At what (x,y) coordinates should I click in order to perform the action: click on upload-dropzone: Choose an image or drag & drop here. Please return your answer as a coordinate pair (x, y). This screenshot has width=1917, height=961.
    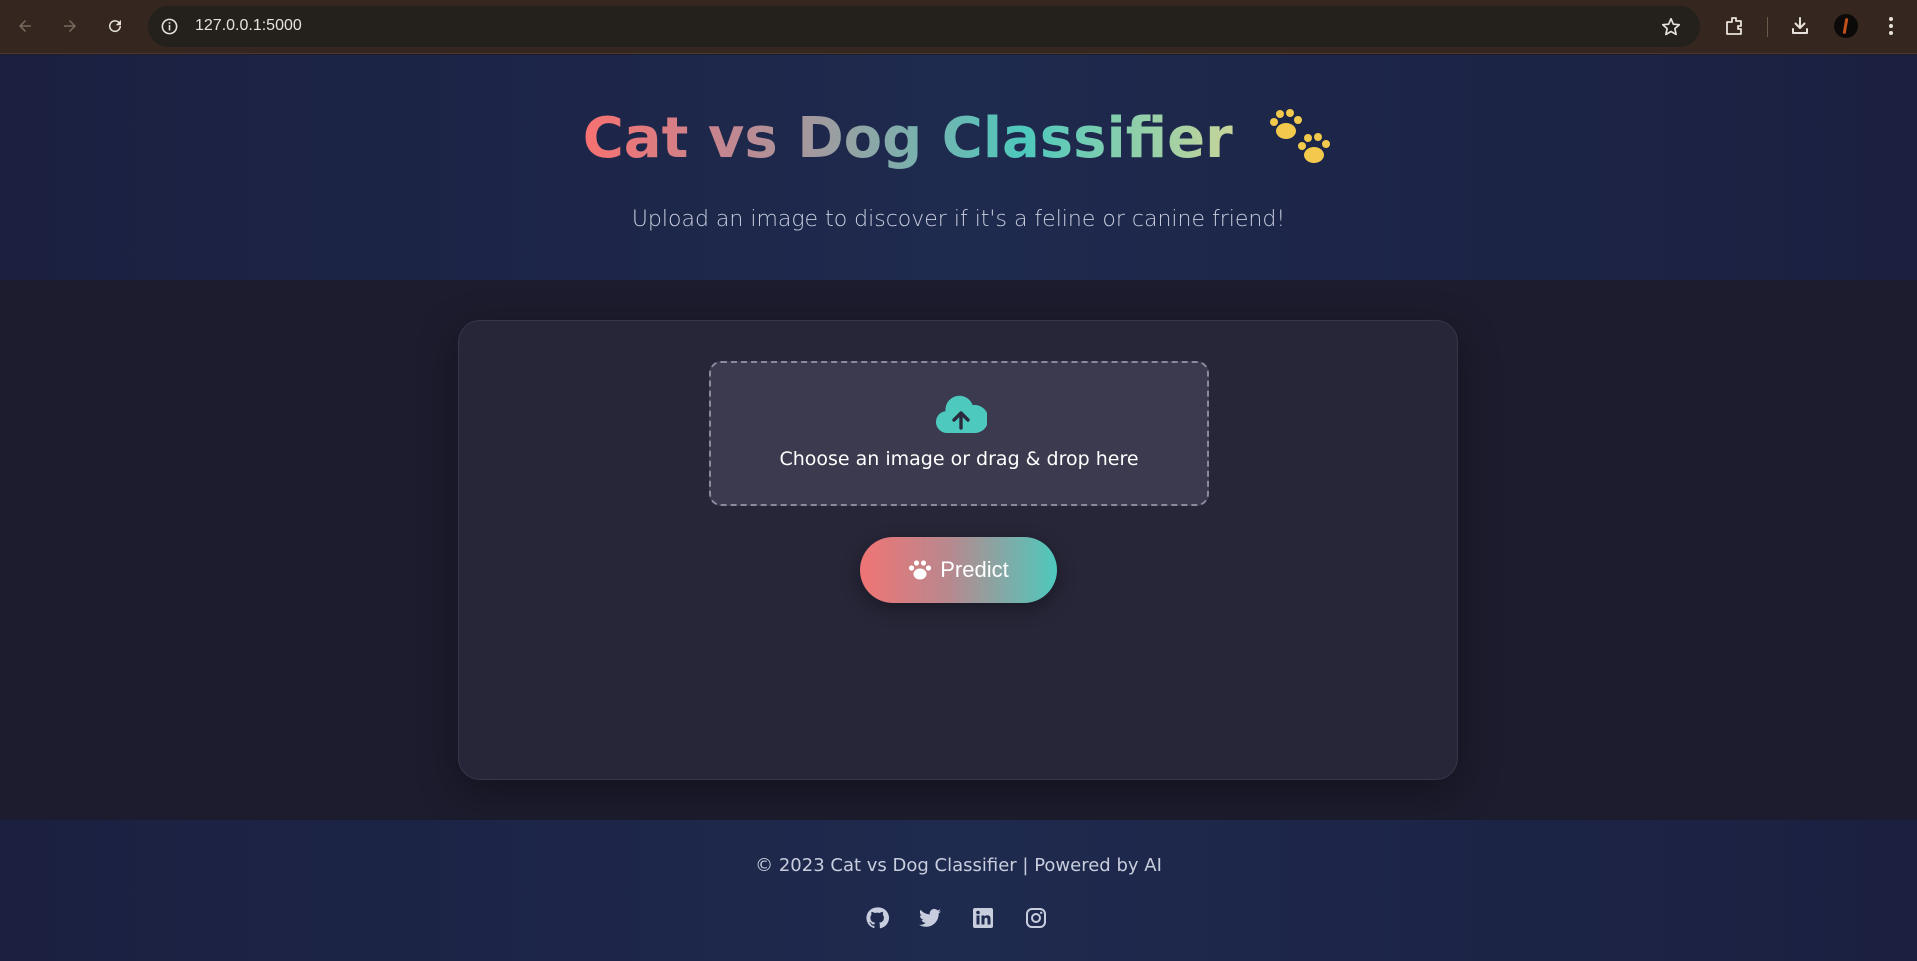
    Looking at the image, I should click on (959, 433).